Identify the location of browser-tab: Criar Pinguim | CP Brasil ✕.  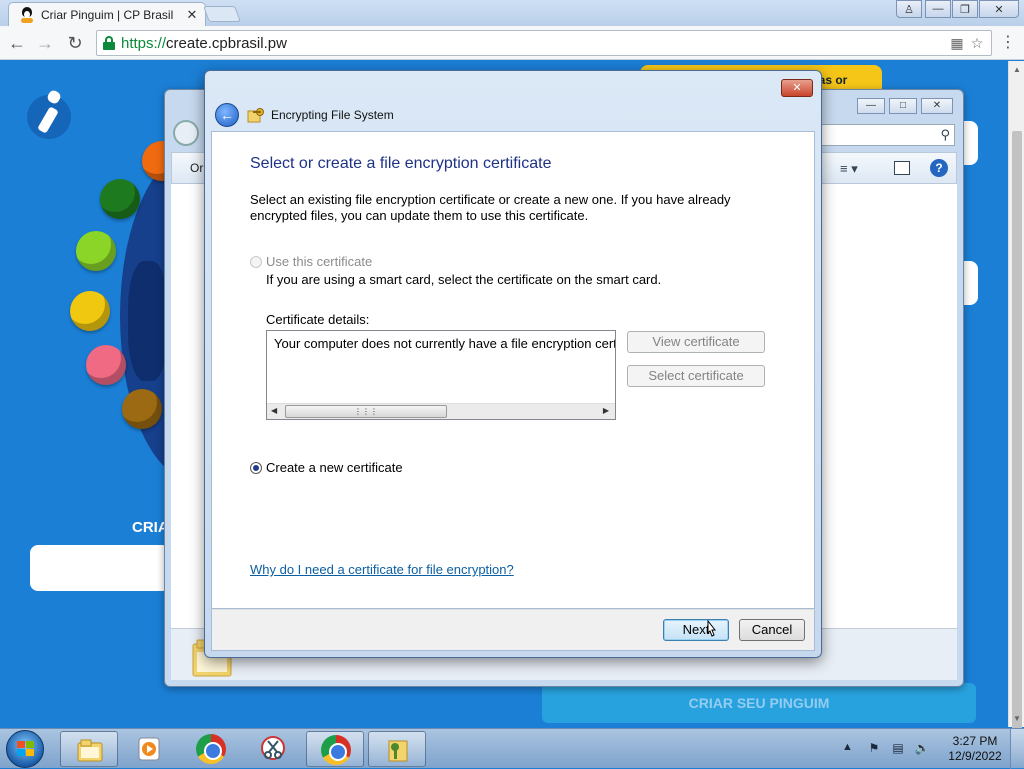
(107, 14).